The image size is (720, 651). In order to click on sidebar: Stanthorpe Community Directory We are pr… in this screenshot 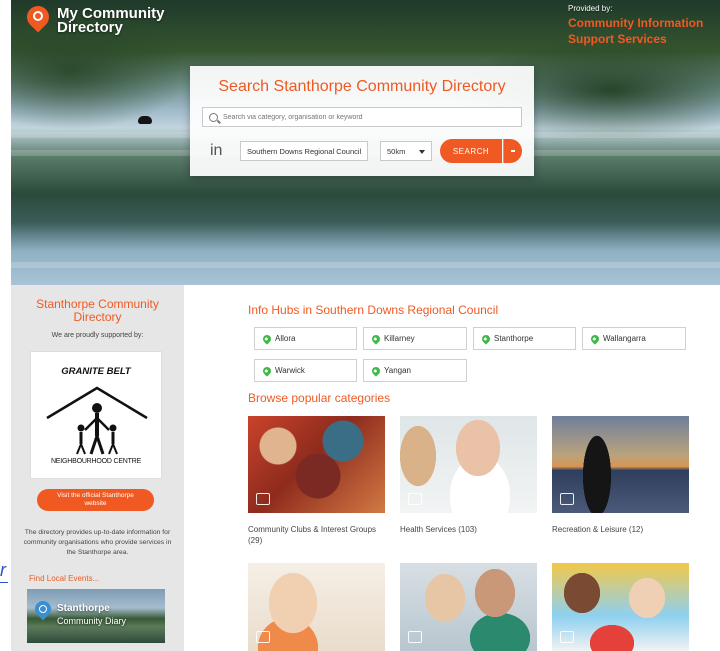, I will do `click(97, 468)`.